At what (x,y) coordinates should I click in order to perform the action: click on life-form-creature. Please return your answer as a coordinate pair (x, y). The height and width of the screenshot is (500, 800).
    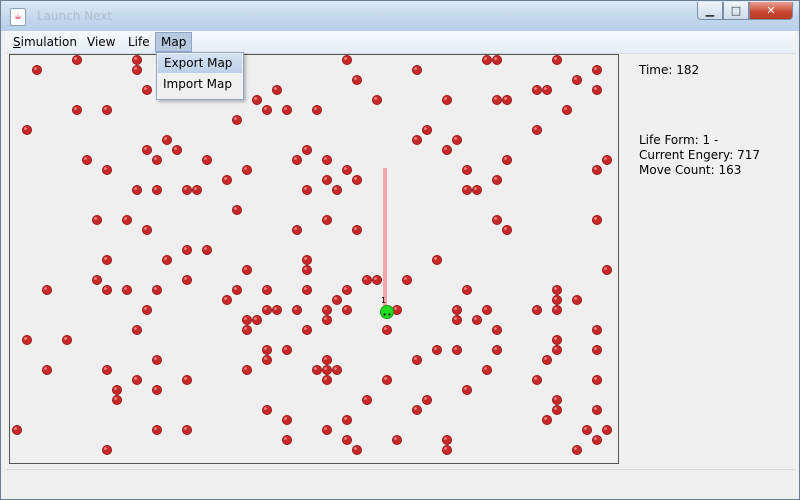
    Looking at the image, I should click on (387, 312).